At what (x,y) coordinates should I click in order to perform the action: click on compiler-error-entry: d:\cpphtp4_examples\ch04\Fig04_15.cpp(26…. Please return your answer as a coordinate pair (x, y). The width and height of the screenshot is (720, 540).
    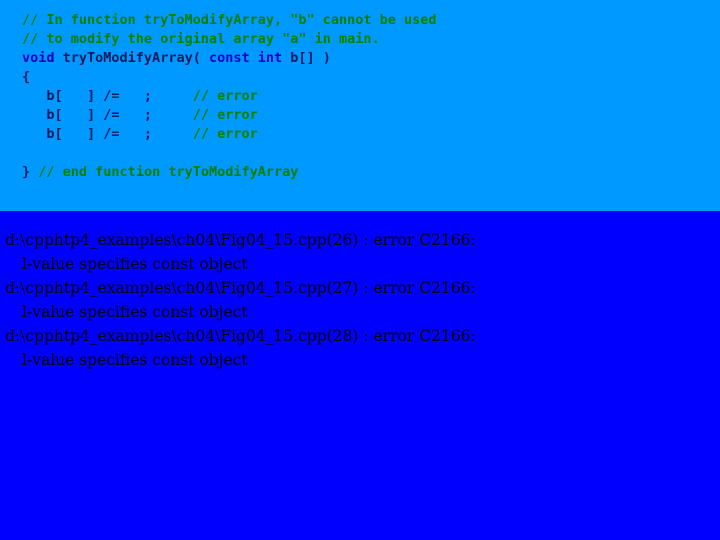
    Looking at the image, I should click on (360, 252).